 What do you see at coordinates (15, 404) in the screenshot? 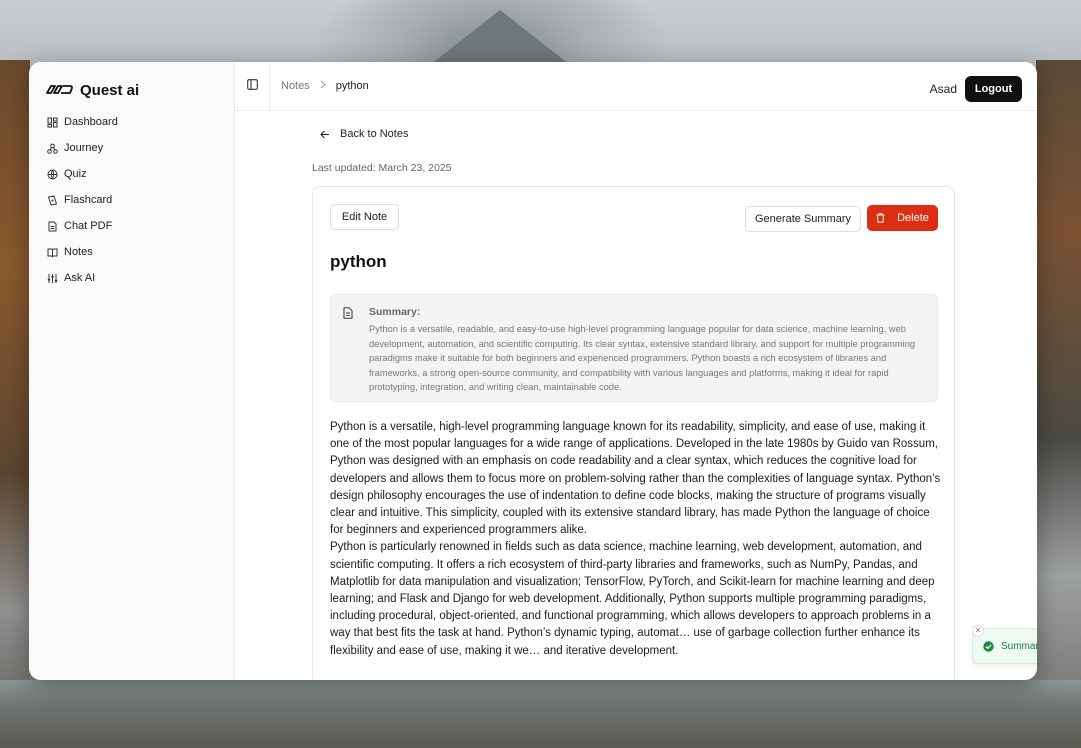
I see `wallpaper-left` at bounding box center [15, 404].